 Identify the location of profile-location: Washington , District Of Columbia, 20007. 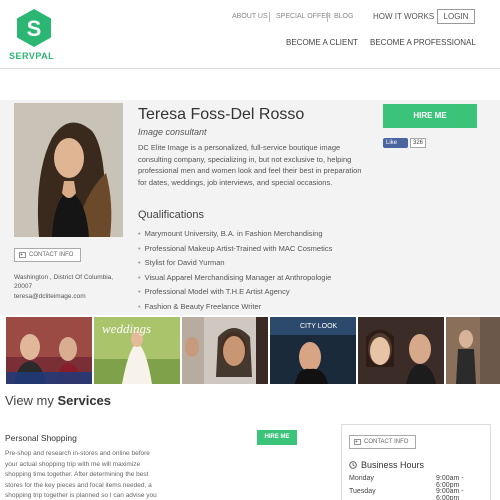
(64, 282).